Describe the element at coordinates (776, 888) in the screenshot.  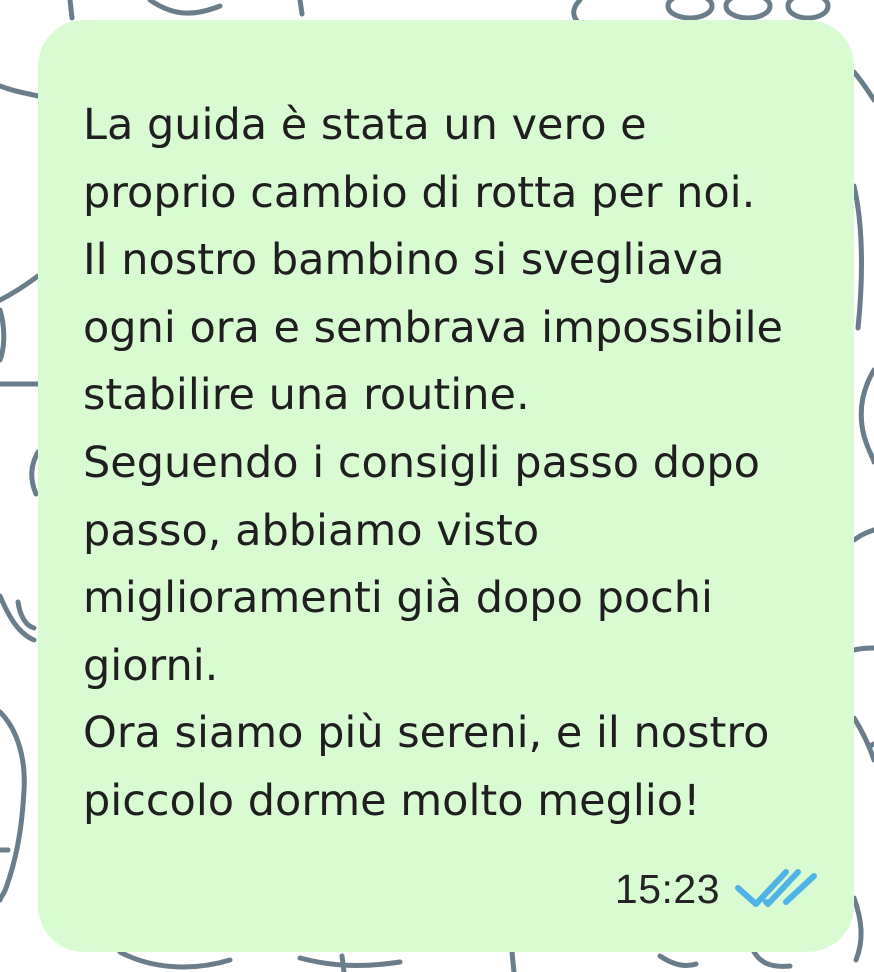
I see `double-check-icon` at that location.